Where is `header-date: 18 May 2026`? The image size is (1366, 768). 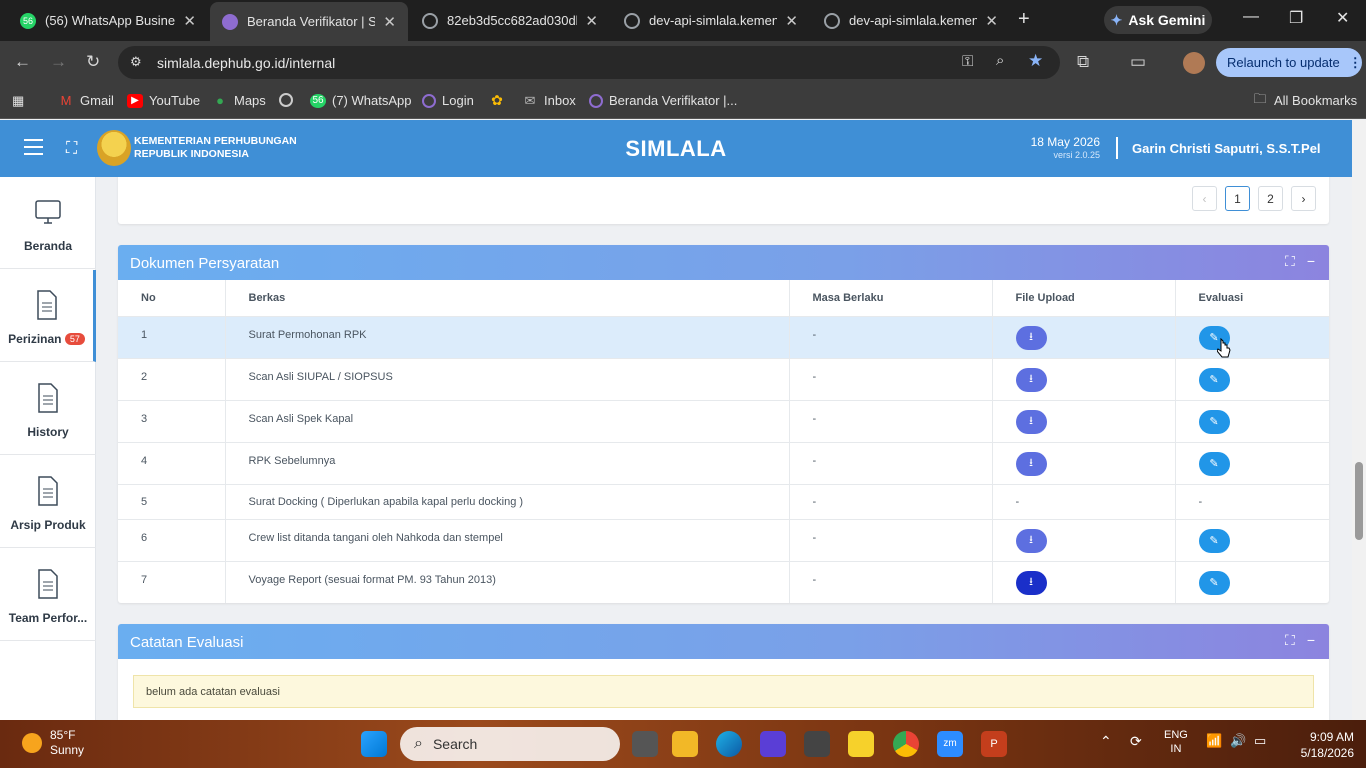 header-date: 18 May 2026 is located at coordinates (1065, 142).